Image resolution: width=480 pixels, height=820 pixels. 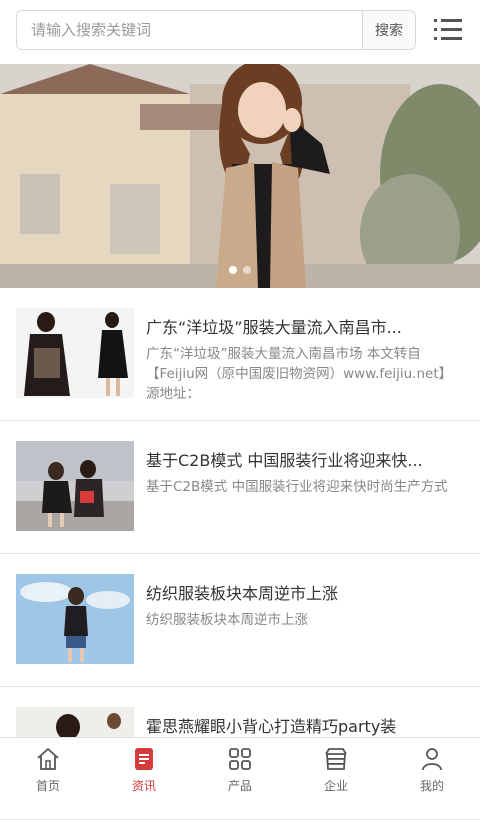 I want to click on carousel-indicators, so click(x=240, y=270).